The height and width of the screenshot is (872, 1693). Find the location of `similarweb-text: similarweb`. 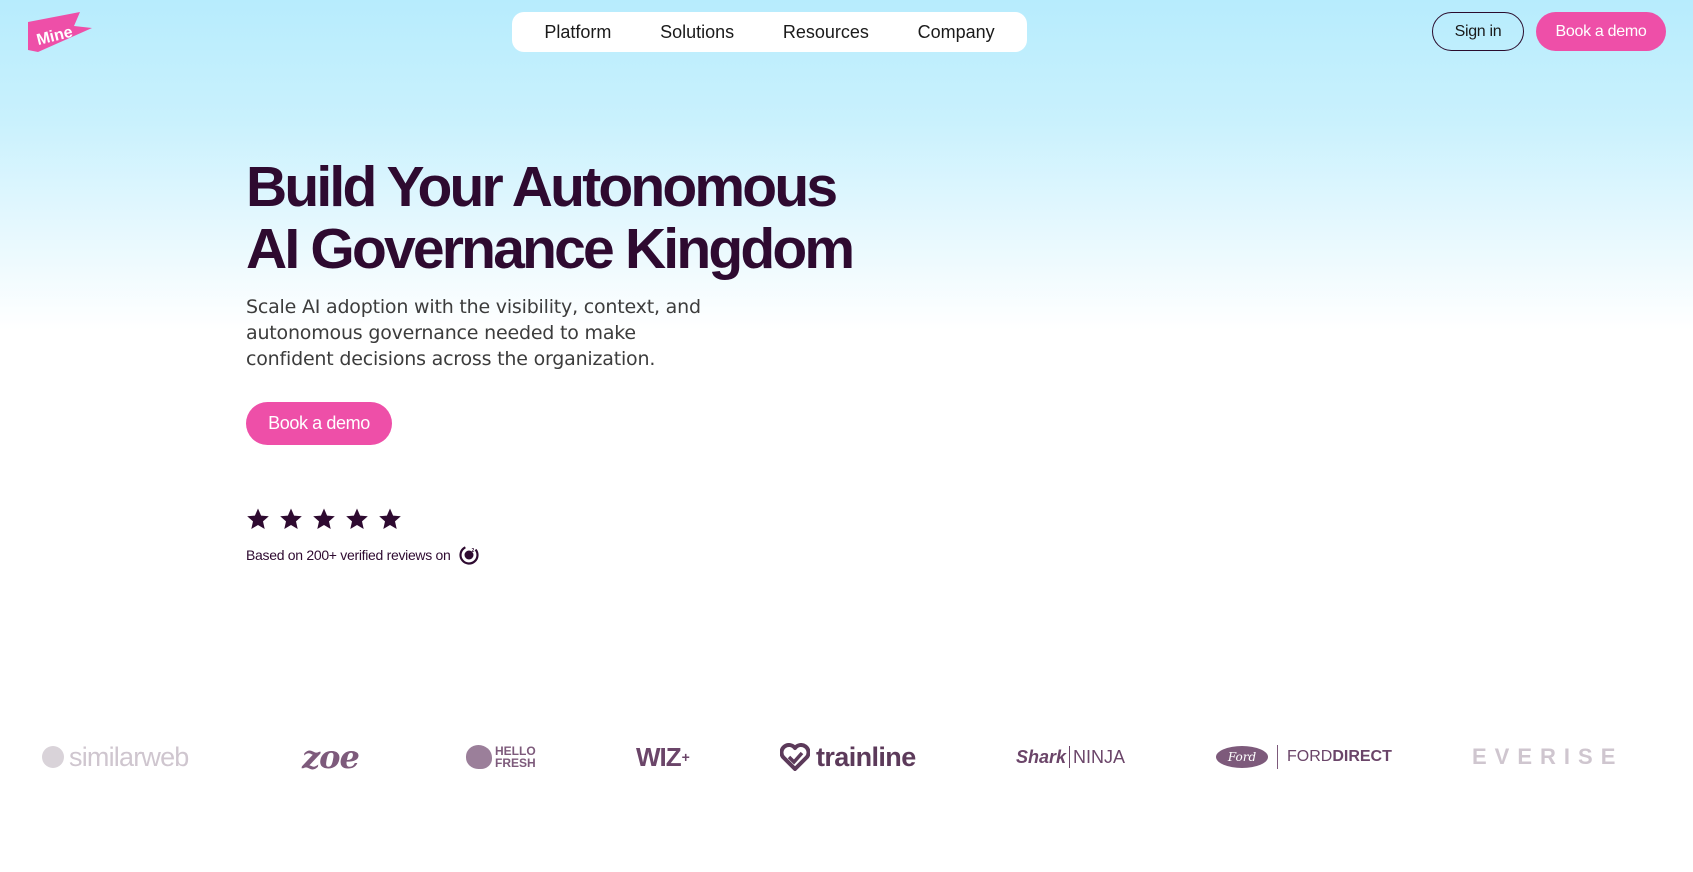

similarweb-text: similarweb is located at coordinates (129, 756).